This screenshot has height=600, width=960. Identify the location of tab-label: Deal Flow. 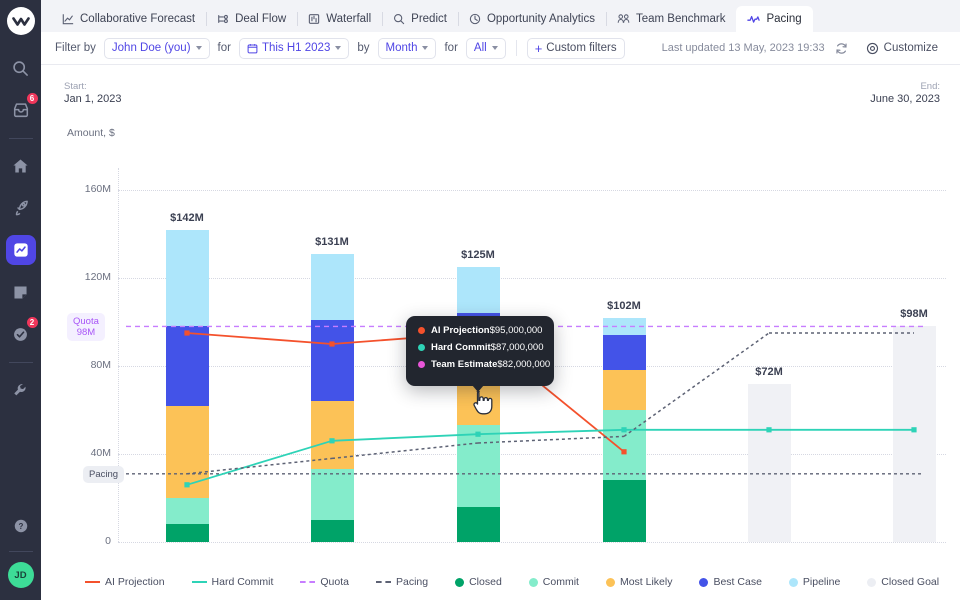
(261, 19).